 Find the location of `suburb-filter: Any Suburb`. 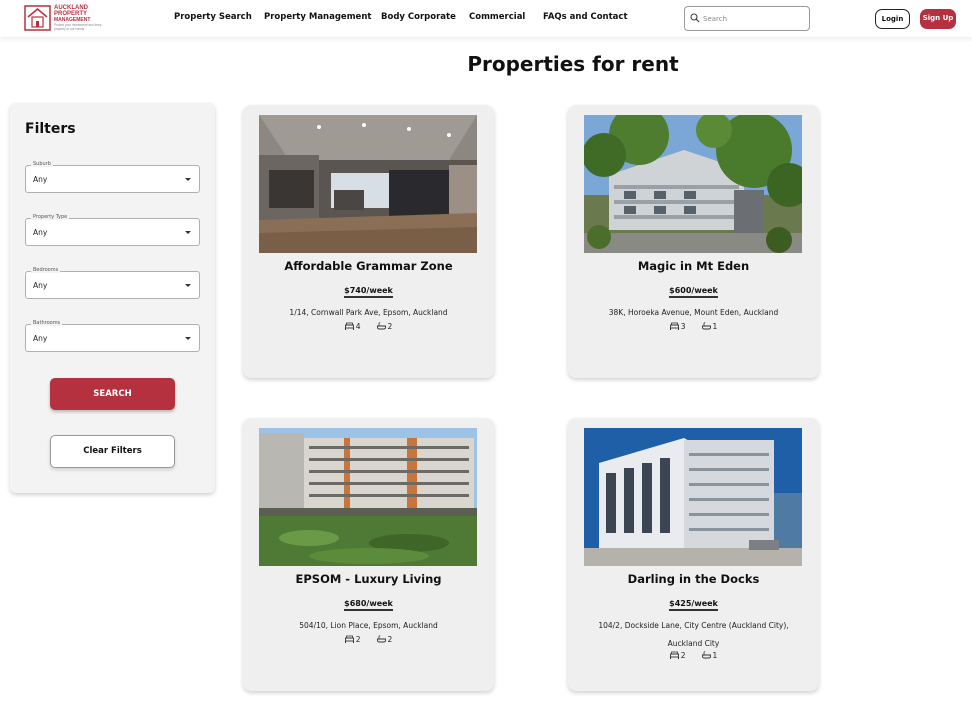

suburb-filter: Any Suburb is located at coordinates (112, 177).